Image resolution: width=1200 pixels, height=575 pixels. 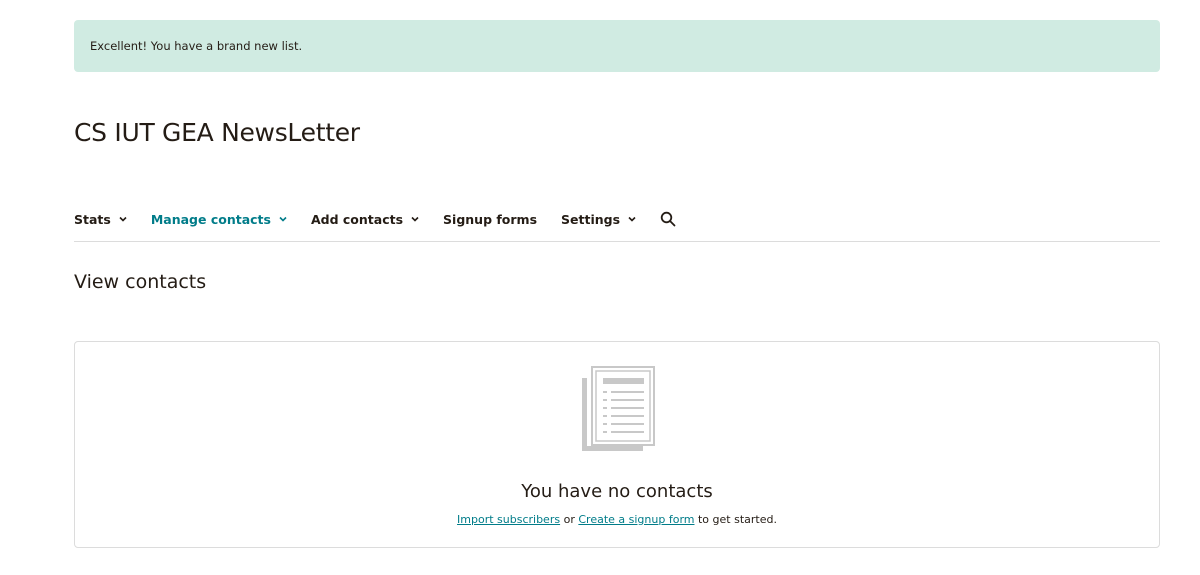 What do you see at coordinates (617, 491) in the screenshot?
I see `empty-state-title: You have no contacts` at bounding box center [617, 491].